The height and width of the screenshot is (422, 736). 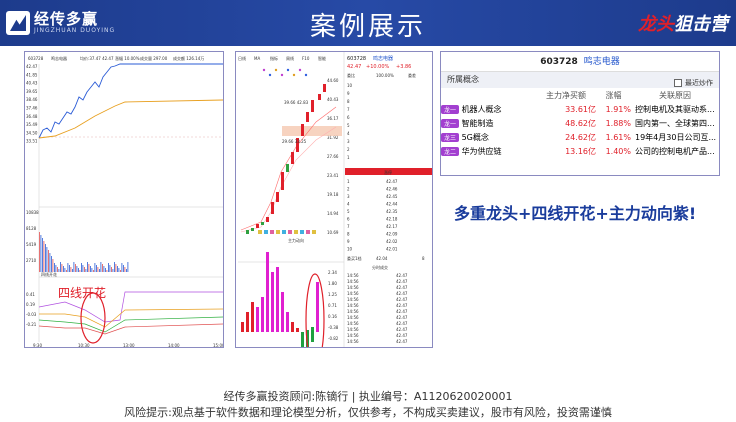 What do you see at coordinates (348, 149) in the screenshot?
I see `sell-level: 2` at bounding box center [348, 149].